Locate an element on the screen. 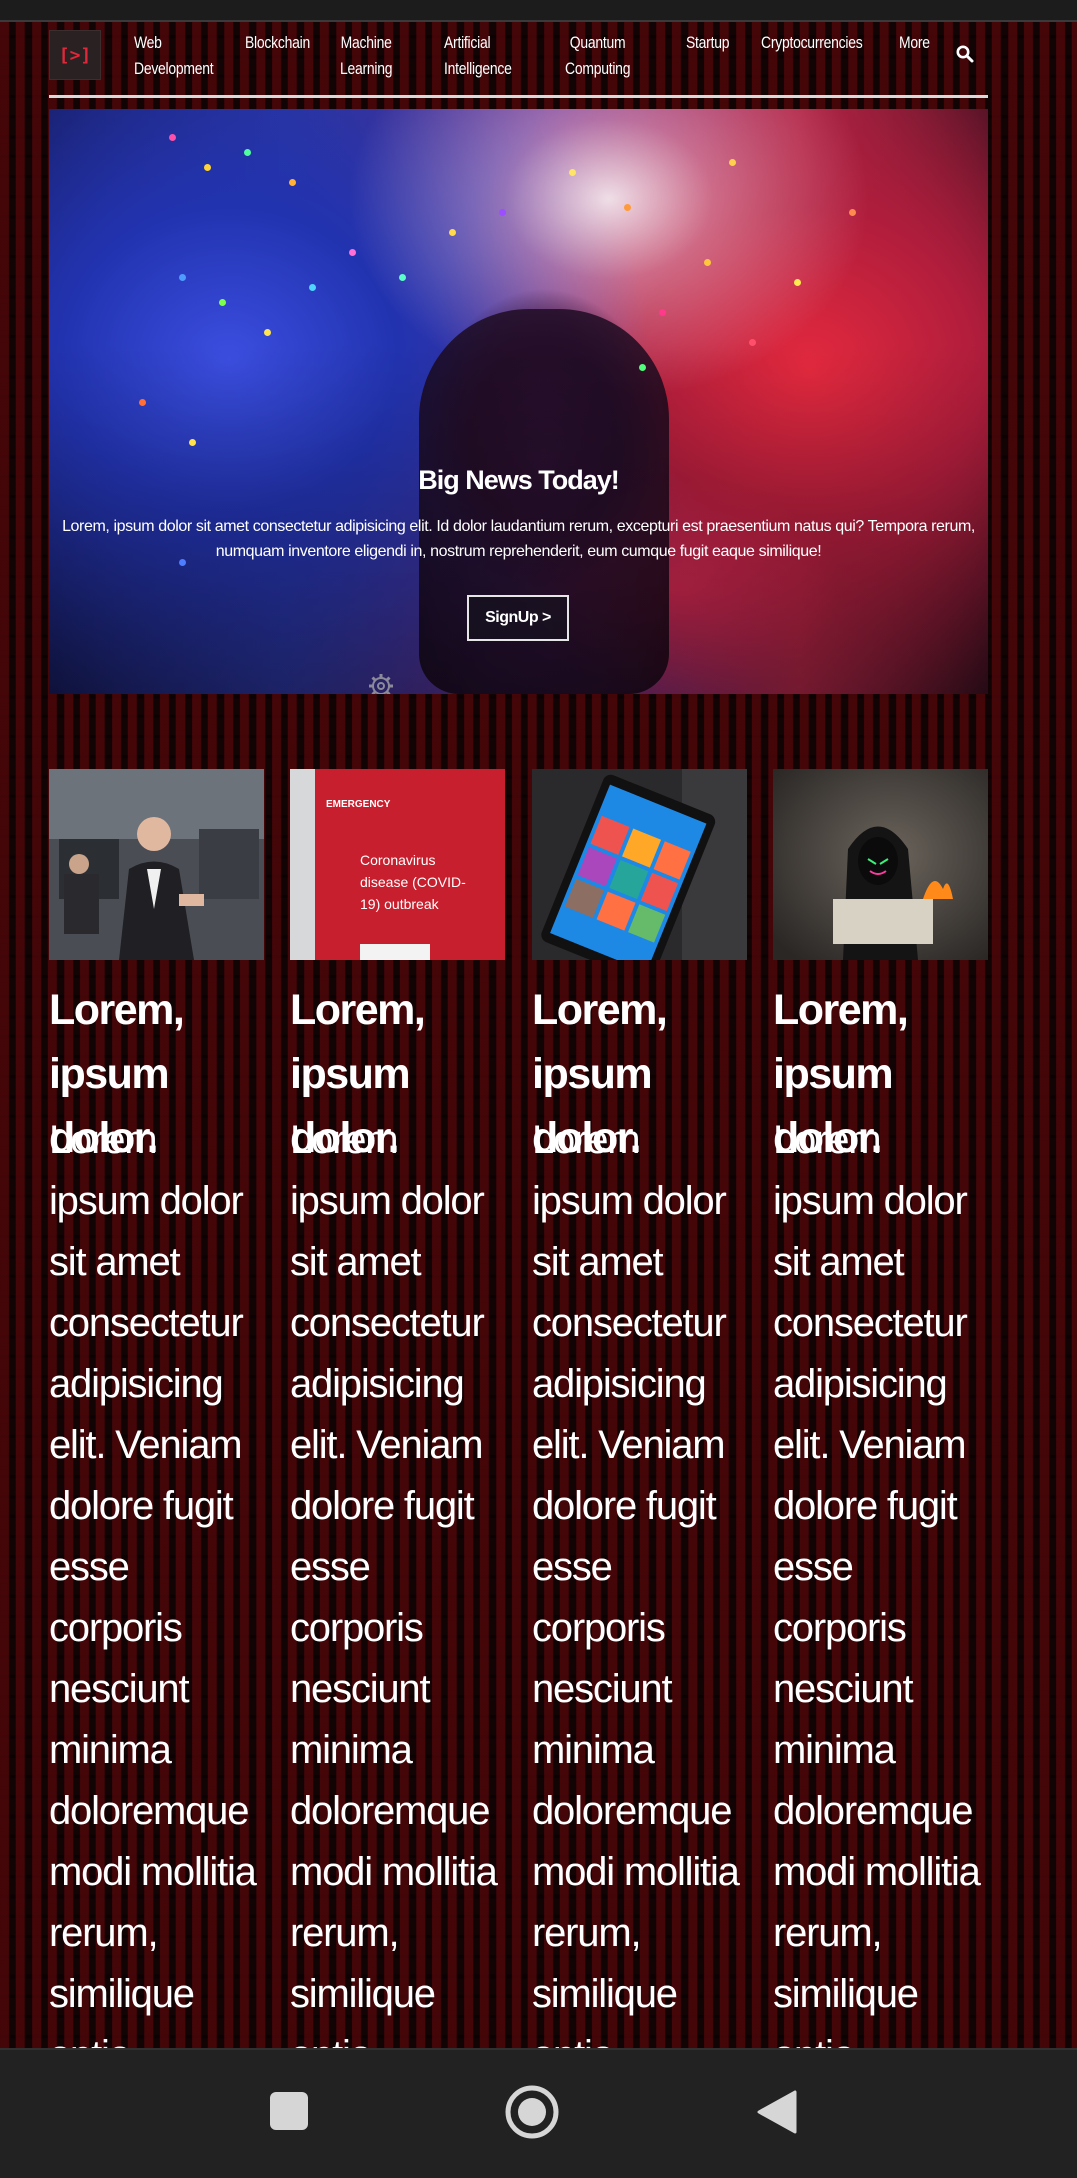  nav-item-more: More is located at coordinates (914, 43).